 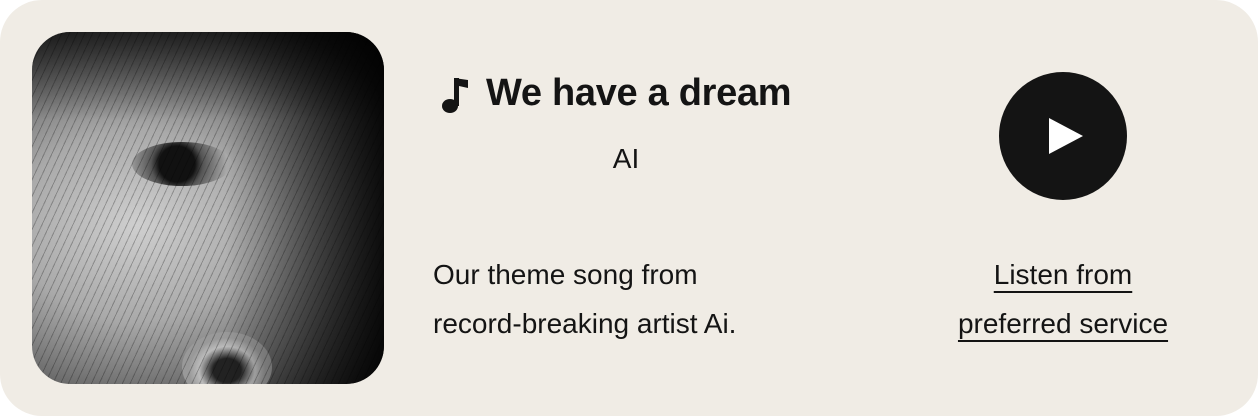 I want to click on song-title: We have a dream, so click(x=639, y=93).